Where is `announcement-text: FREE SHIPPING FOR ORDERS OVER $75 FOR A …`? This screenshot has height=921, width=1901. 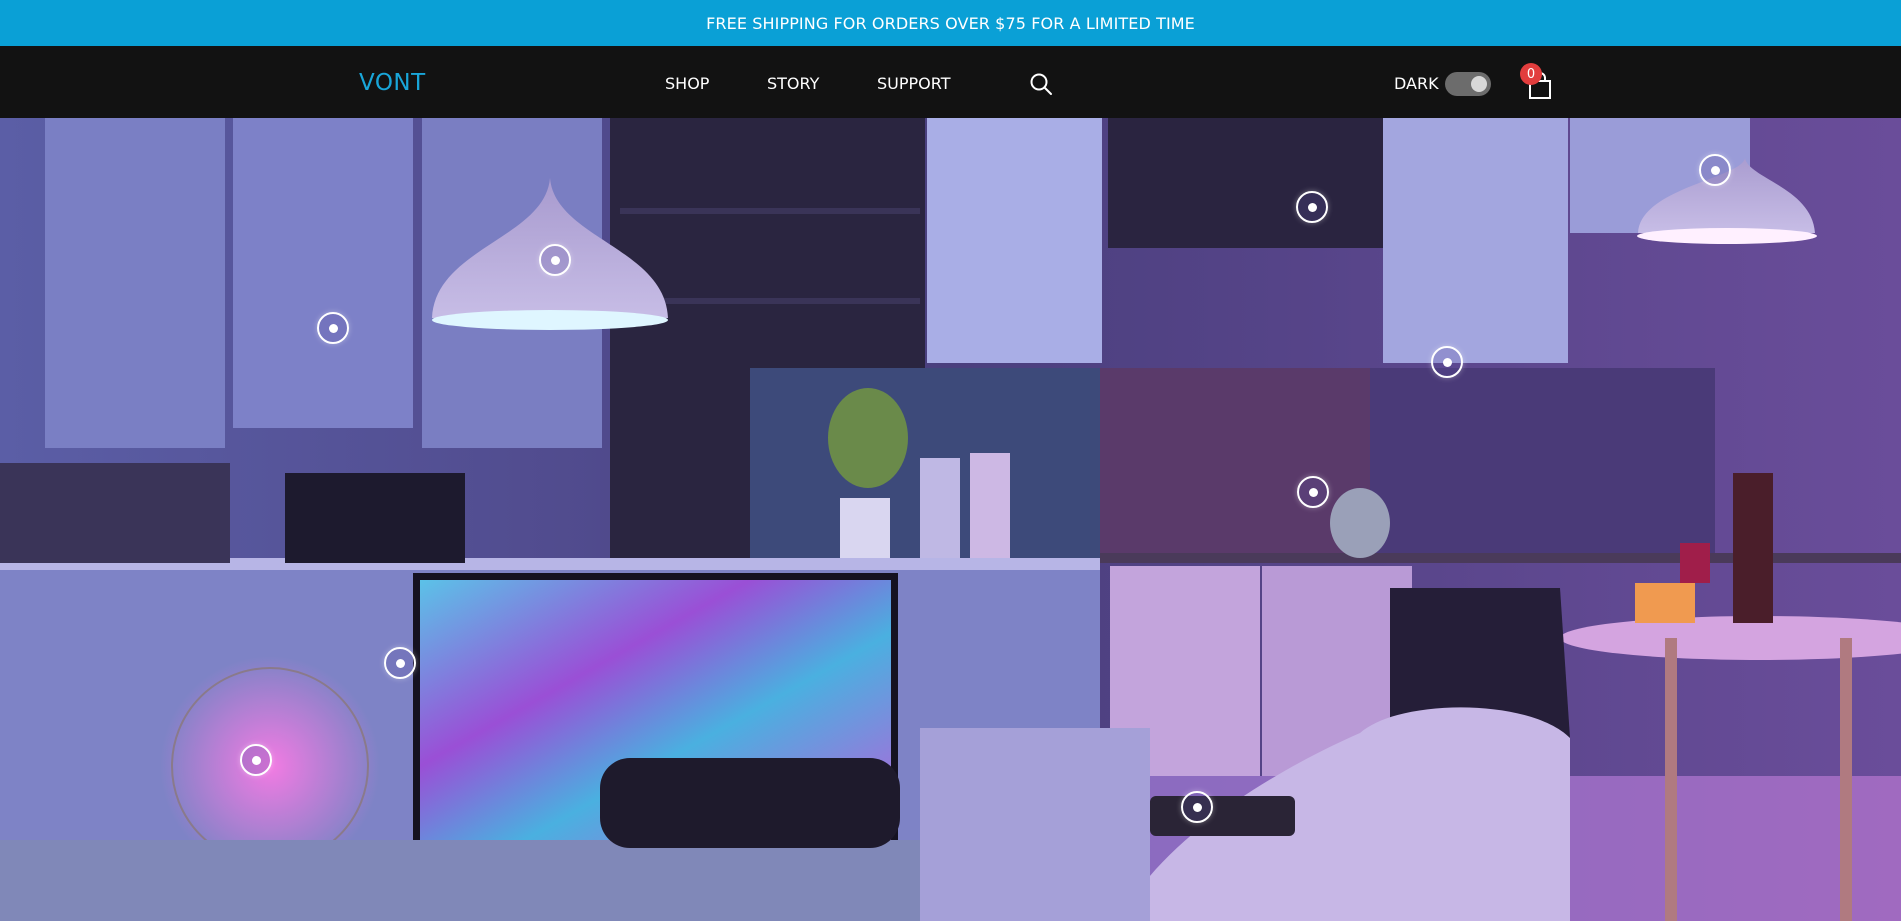
announcement-text: FREE SHIPPING FOR ORDERS OVER $75 FOR A … is located at coordinates (950, 23).